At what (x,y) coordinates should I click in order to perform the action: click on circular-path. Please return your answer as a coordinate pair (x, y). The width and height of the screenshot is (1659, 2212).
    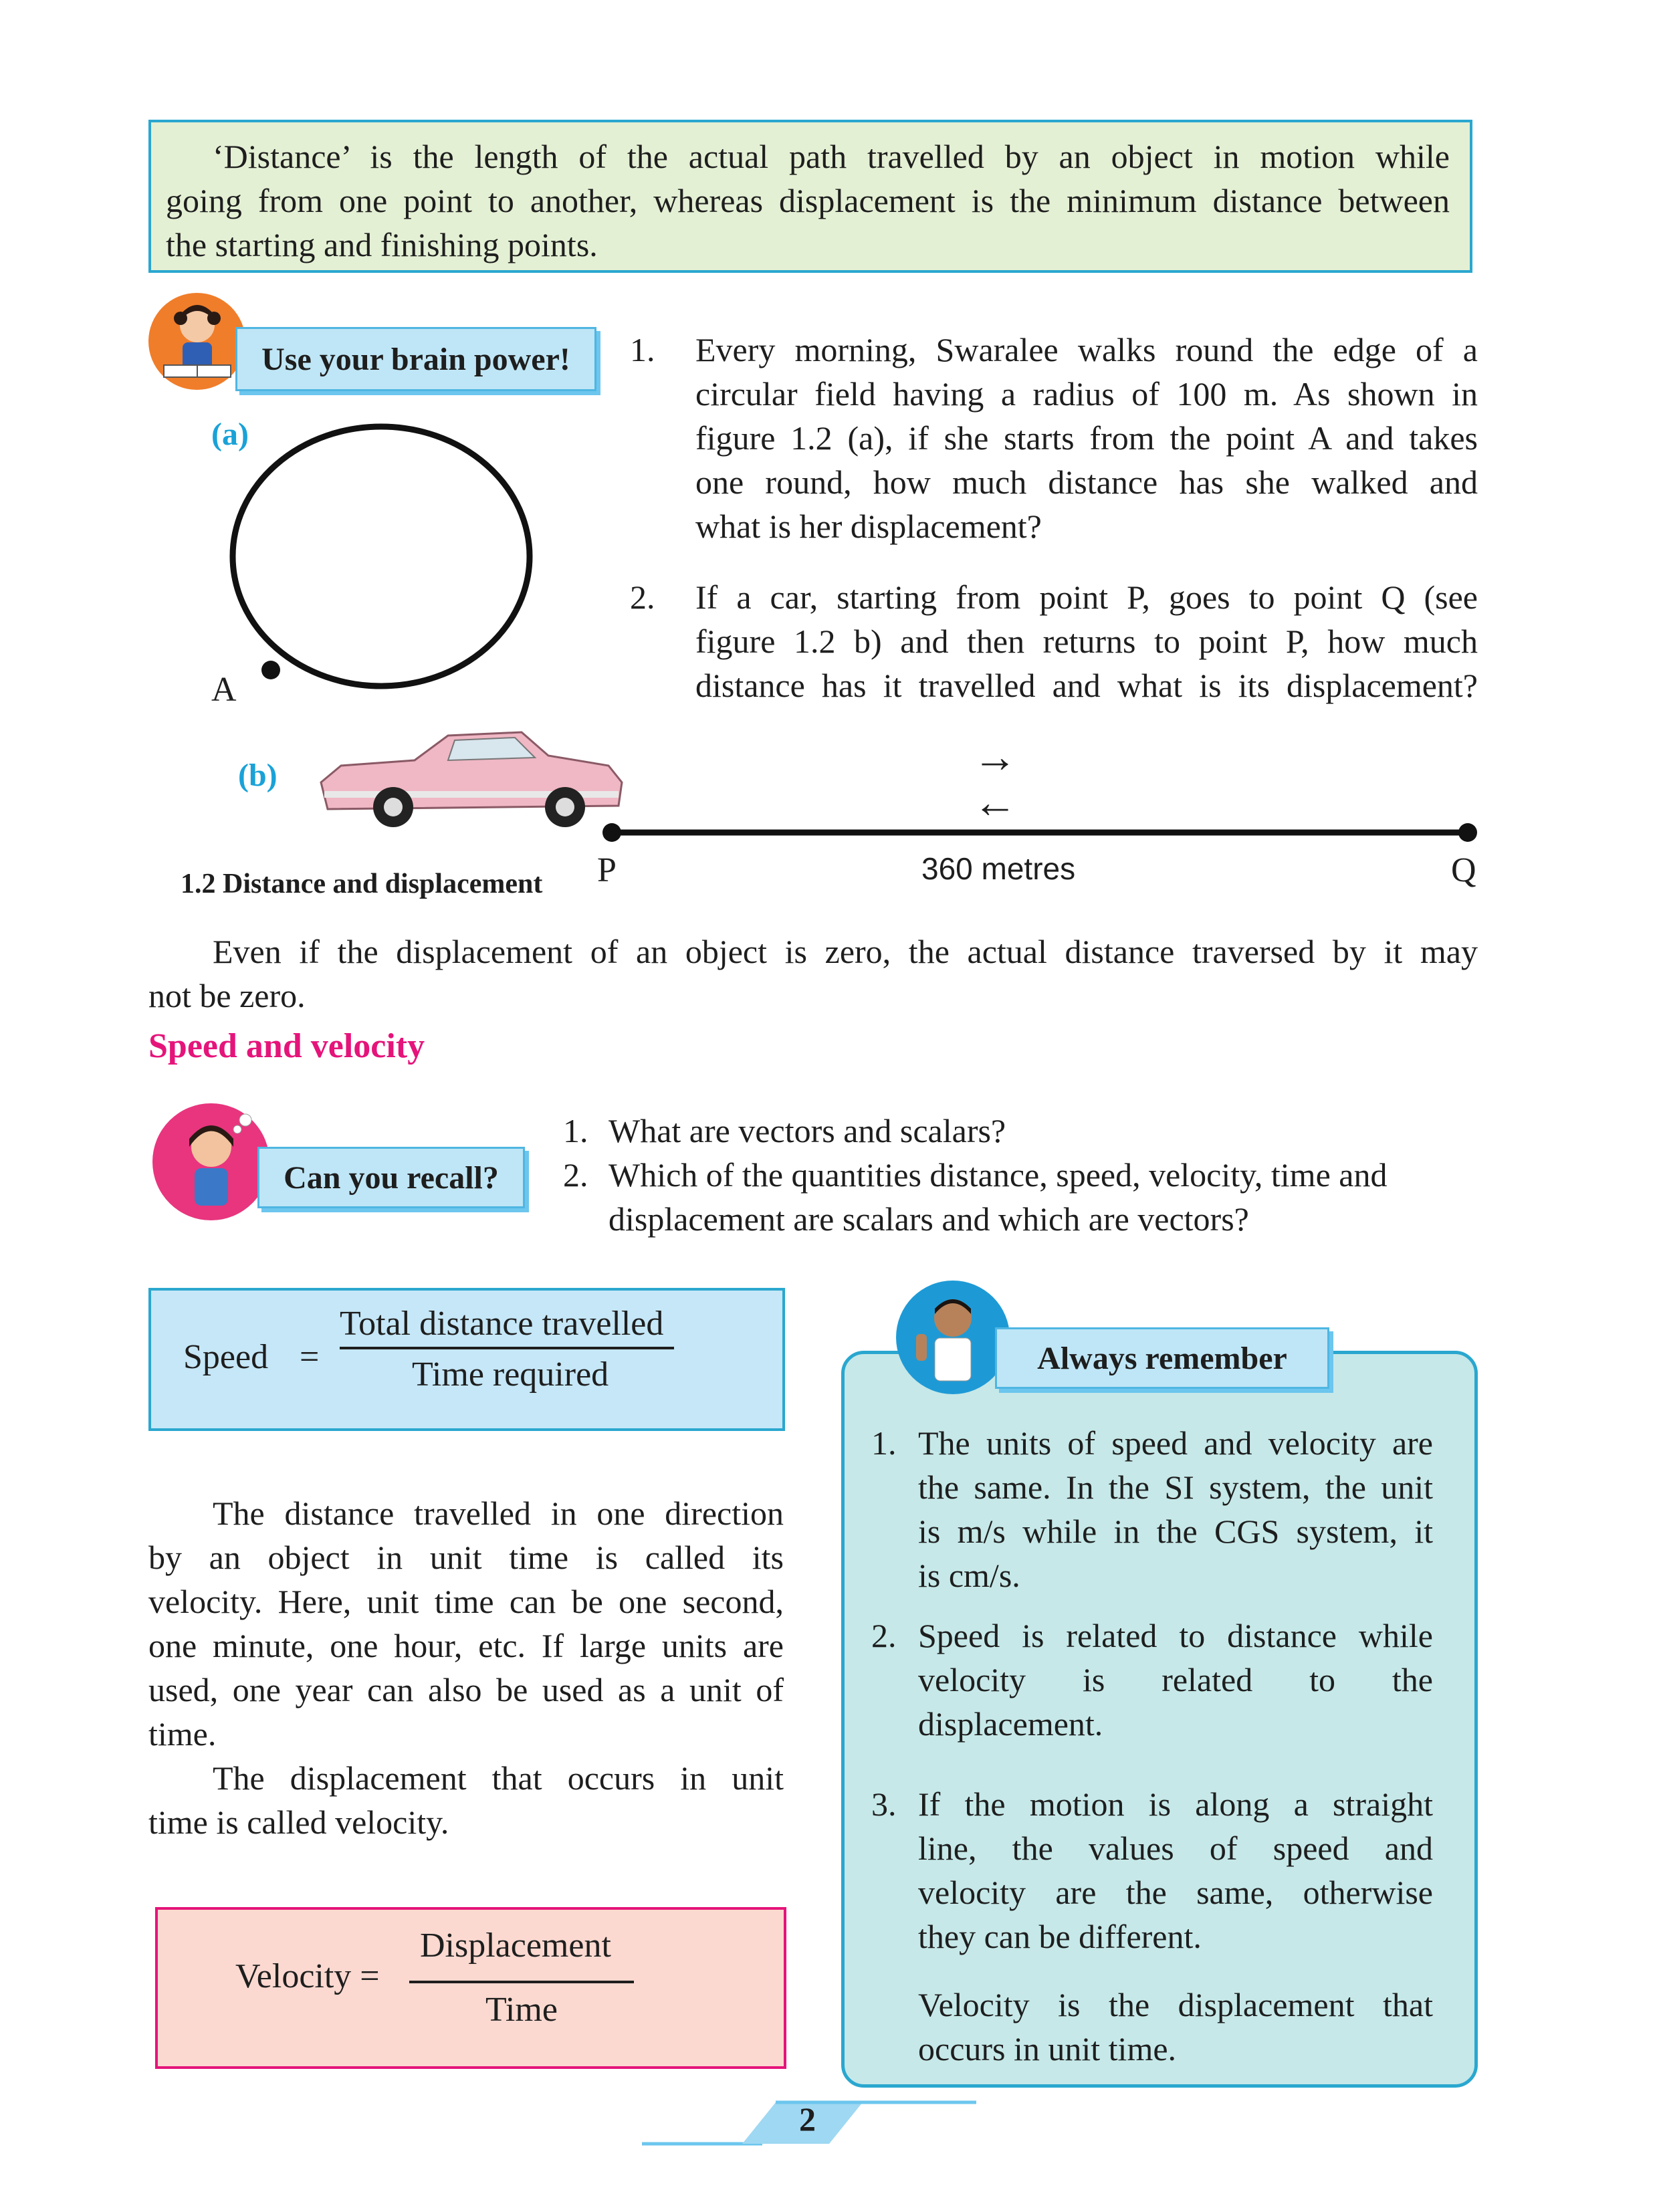
    Looking at the image, I should click on (381, 556).